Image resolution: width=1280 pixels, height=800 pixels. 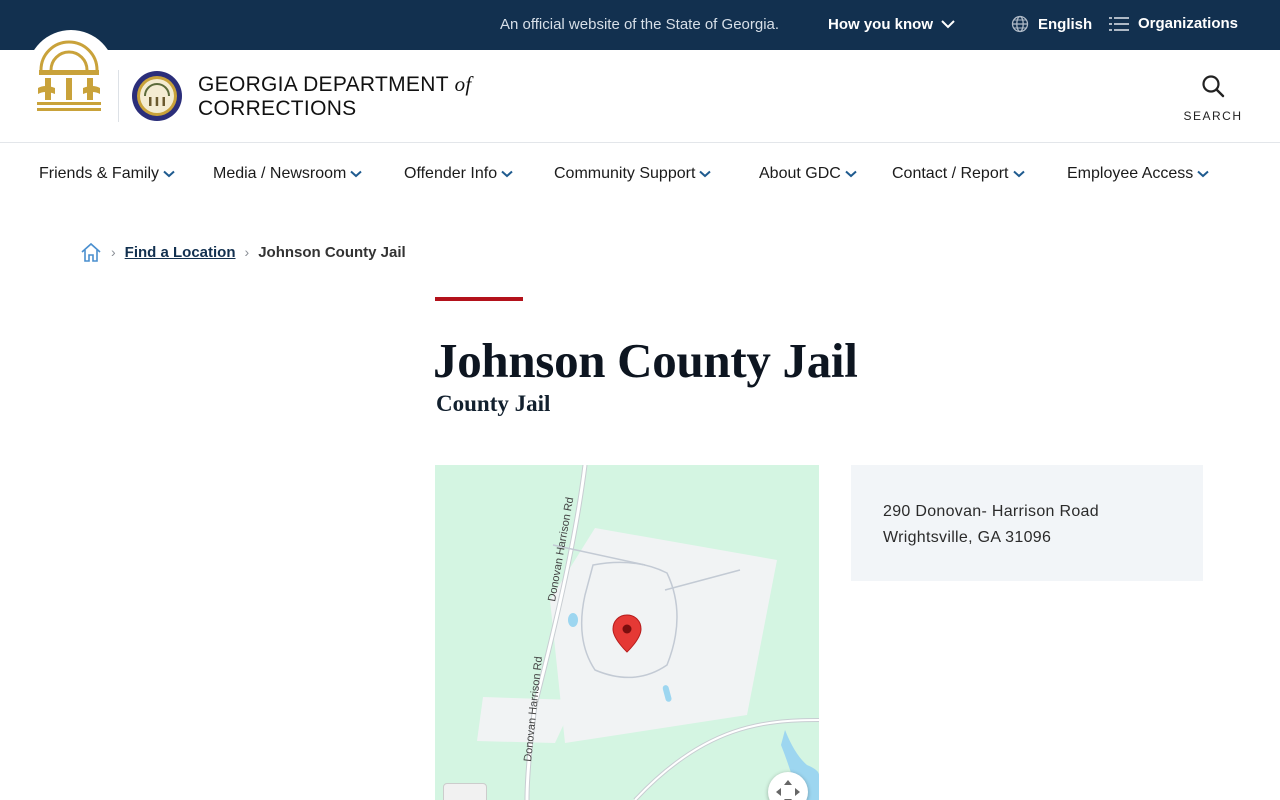 What do you see at coordinates (463, 84) in the screenshot?
I see `brand-of: of` at bounding box center [463, 84].